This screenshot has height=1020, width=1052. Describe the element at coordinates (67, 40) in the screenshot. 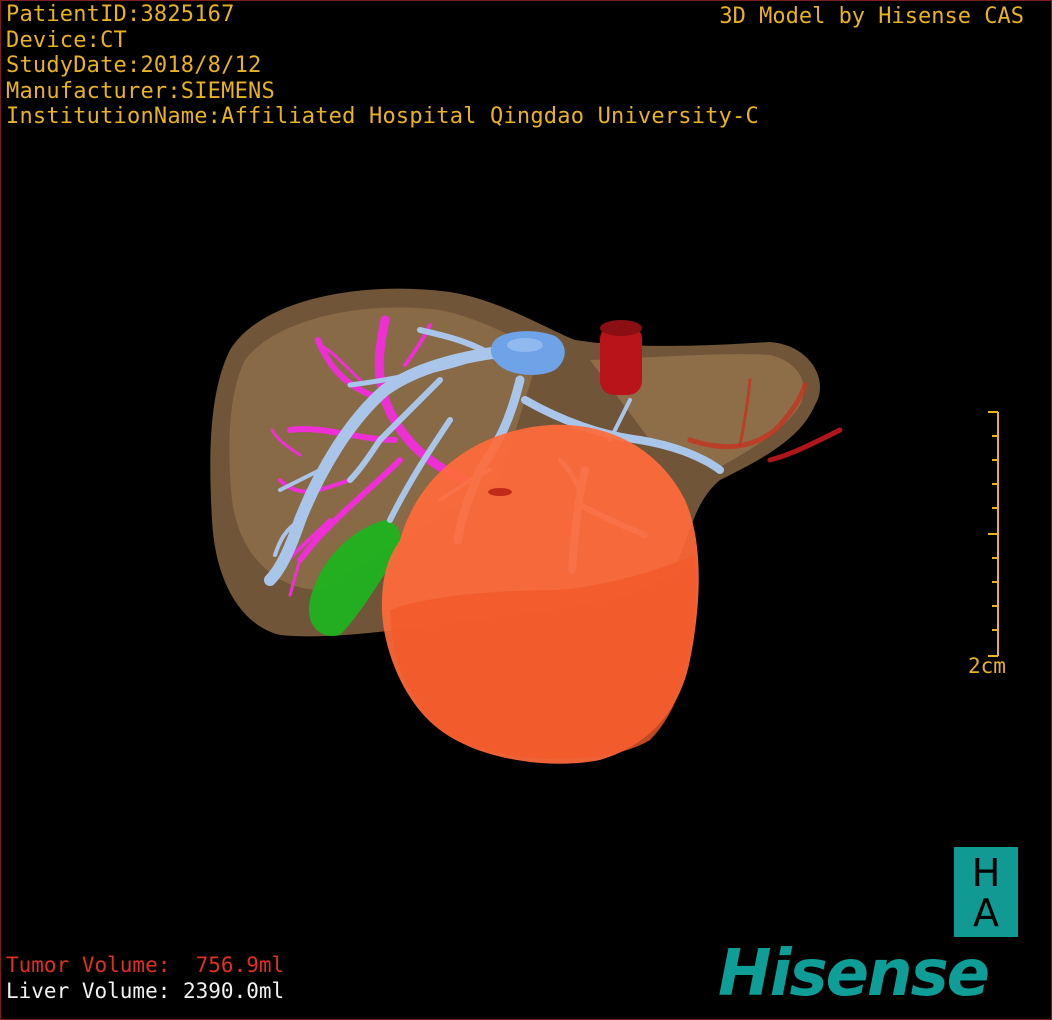

I see `device-text: Device:CT` at that location.